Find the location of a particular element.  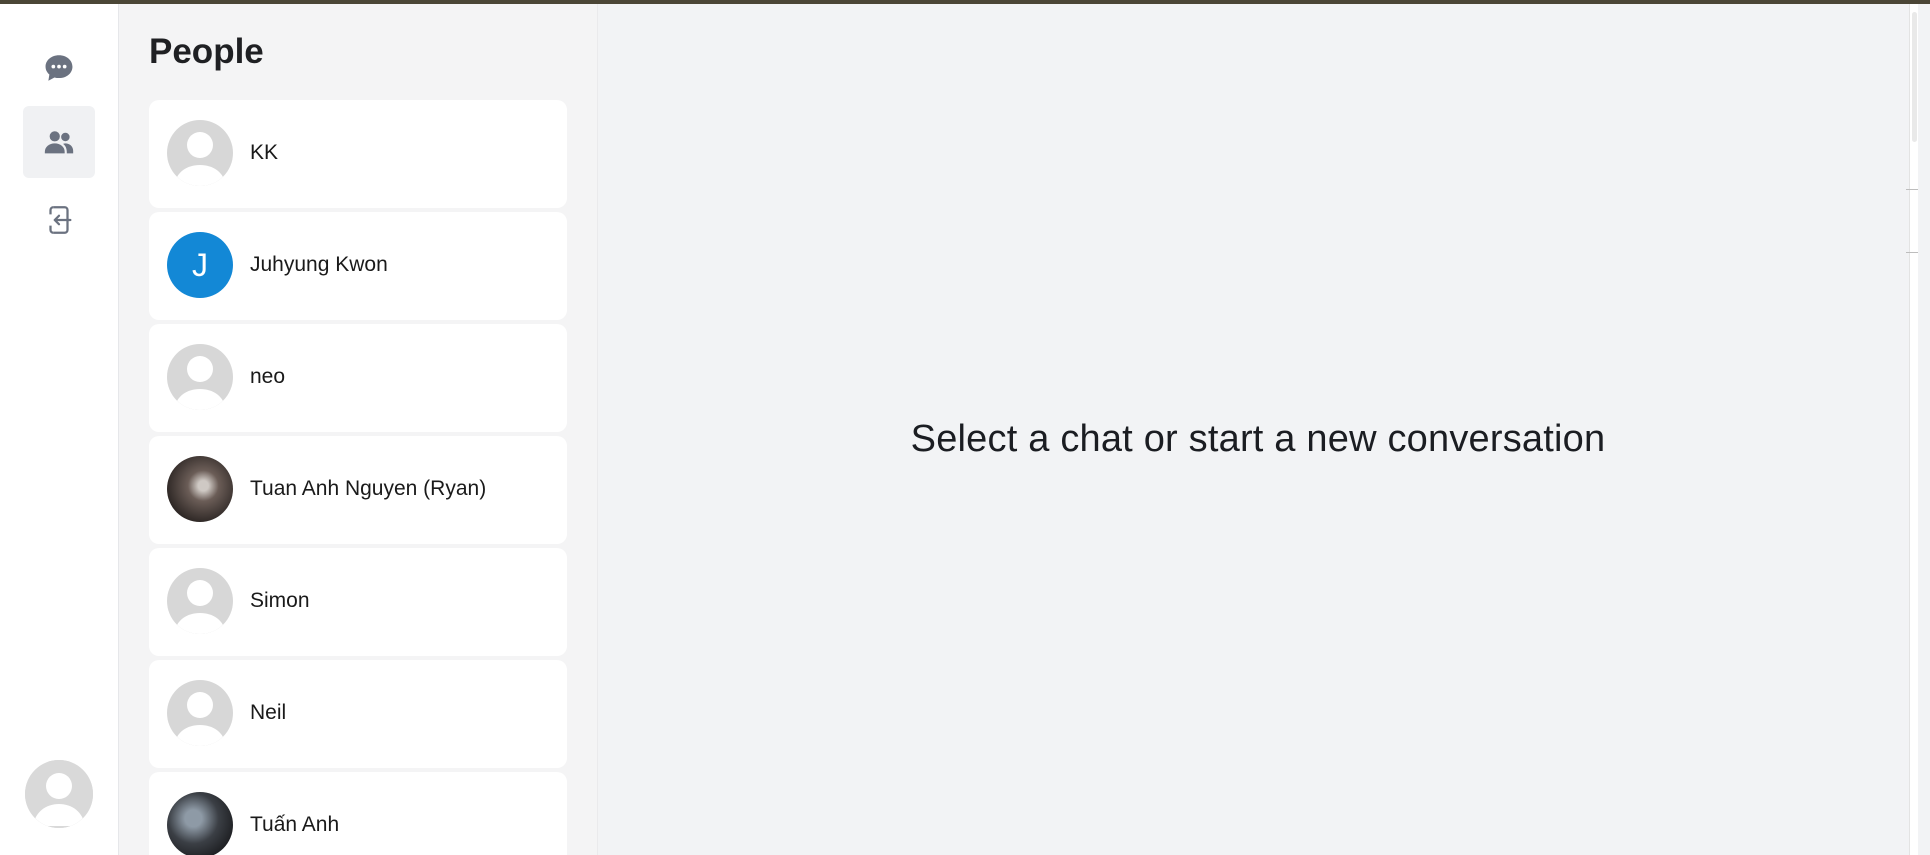

contact-row: Simon is located at coordinates (358, 602).